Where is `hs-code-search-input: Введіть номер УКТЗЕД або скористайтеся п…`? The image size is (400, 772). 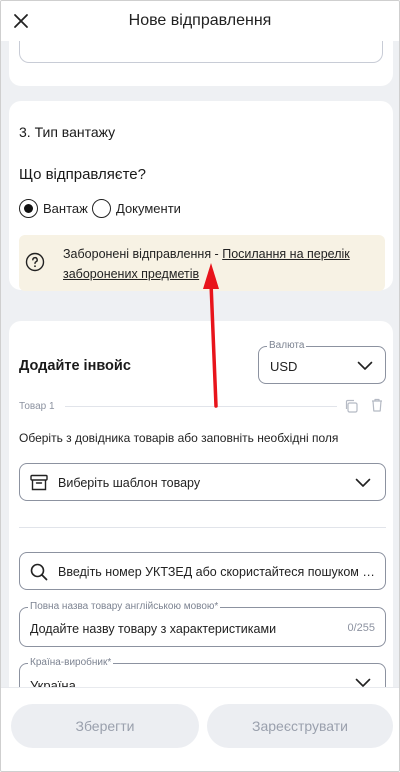
hs-code-search-input: Введіть номер УКТЗЕД або скористайтеся п… is located at coordinates (202, 571).